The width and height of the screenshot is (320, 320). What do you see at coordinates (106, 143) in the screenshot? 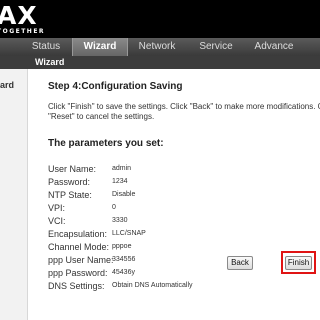
I see `params-heading: The parameters you set:` at bounding box center [106, 143].